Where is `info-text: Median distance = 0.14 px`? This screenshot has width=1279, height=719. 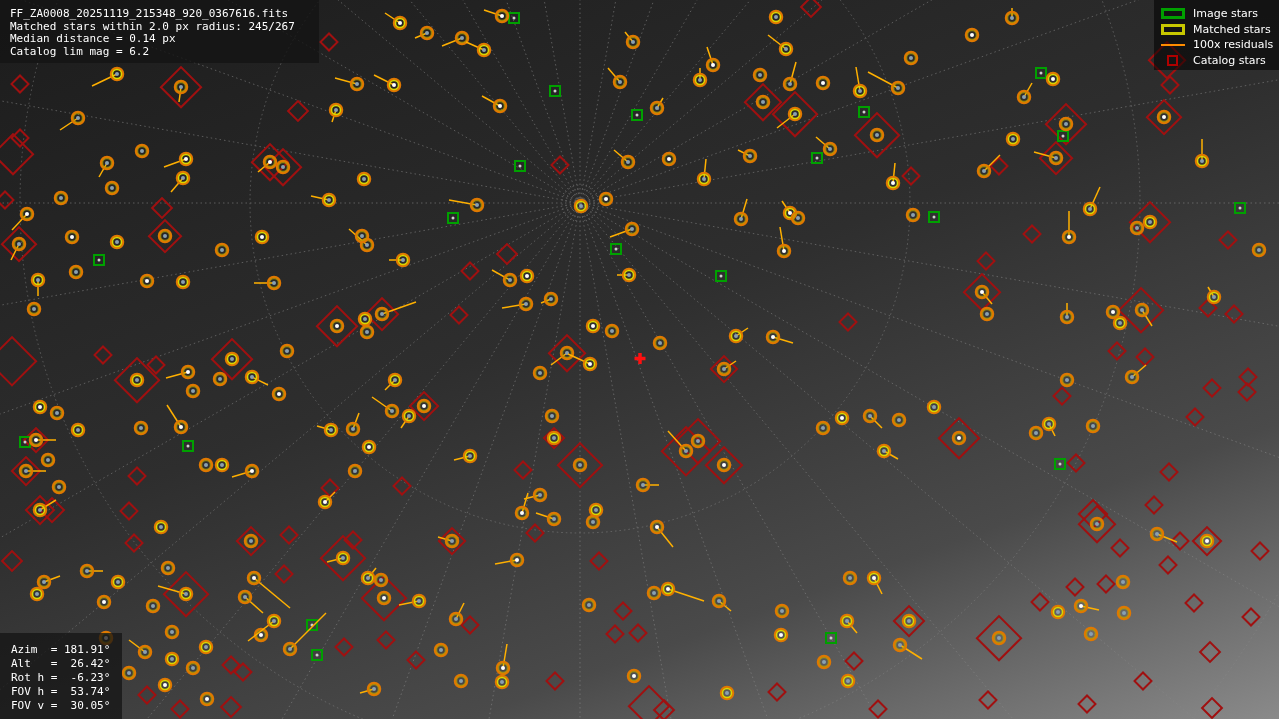 info-text: Median distance = 0.14 px is located at coordinates (93, 39).